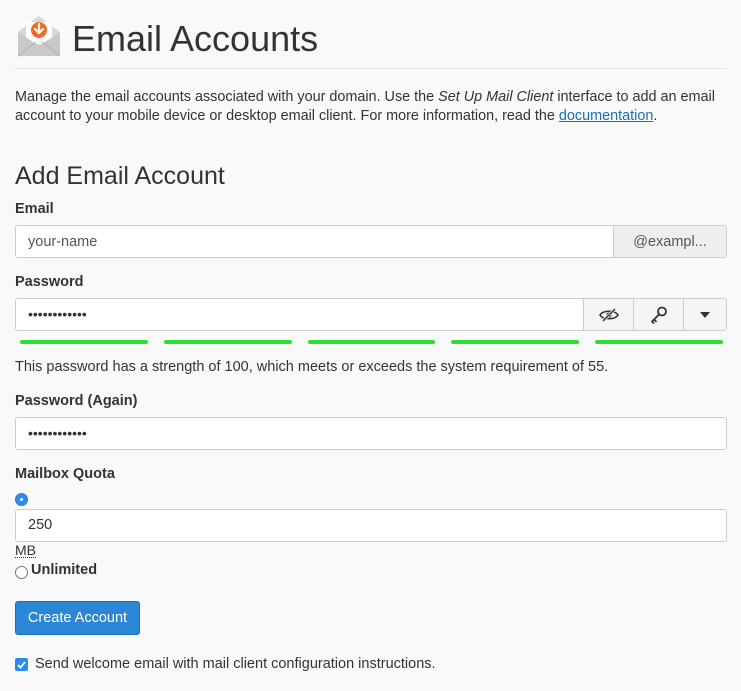  Describe the element at coordinates (21, 572) in the screenshot. I see `quota-unlimited-radio` at that location.